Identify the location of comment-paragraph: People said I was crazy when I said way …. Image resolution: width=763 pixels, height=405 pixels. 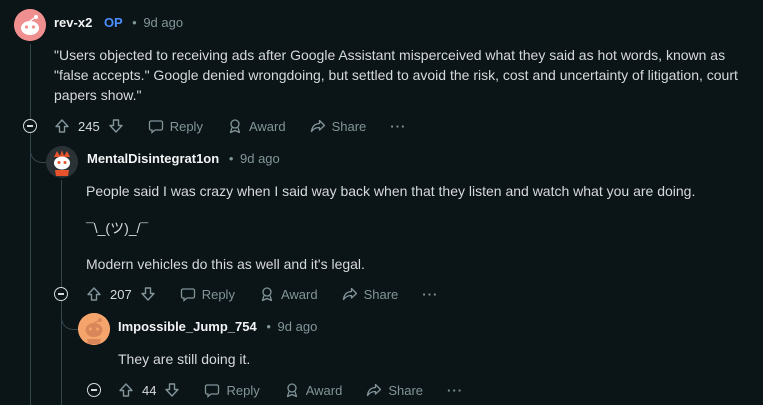
(391, 191).